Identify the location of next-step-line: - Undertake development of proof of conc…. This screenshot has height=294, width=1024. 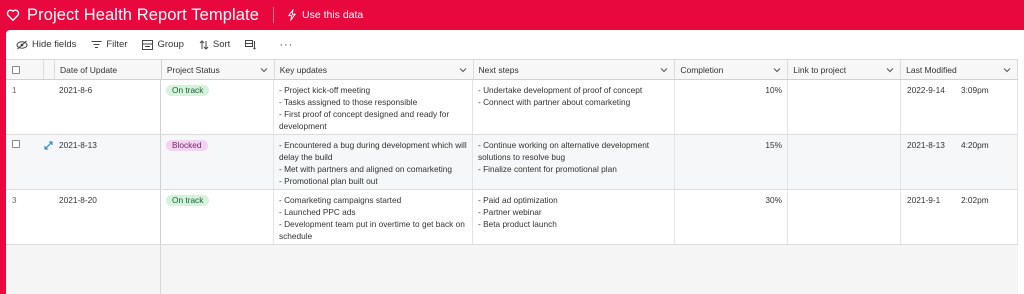
(560, 90).